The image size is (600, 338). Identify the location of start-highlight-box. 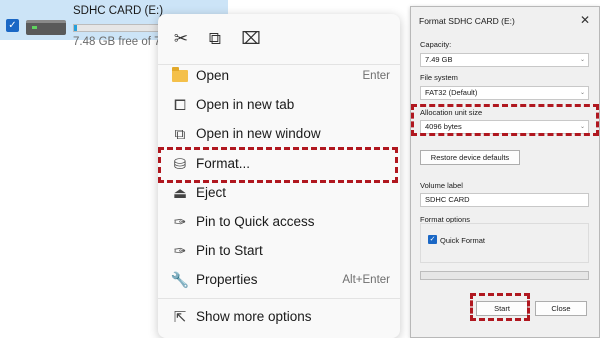
(500, 307).